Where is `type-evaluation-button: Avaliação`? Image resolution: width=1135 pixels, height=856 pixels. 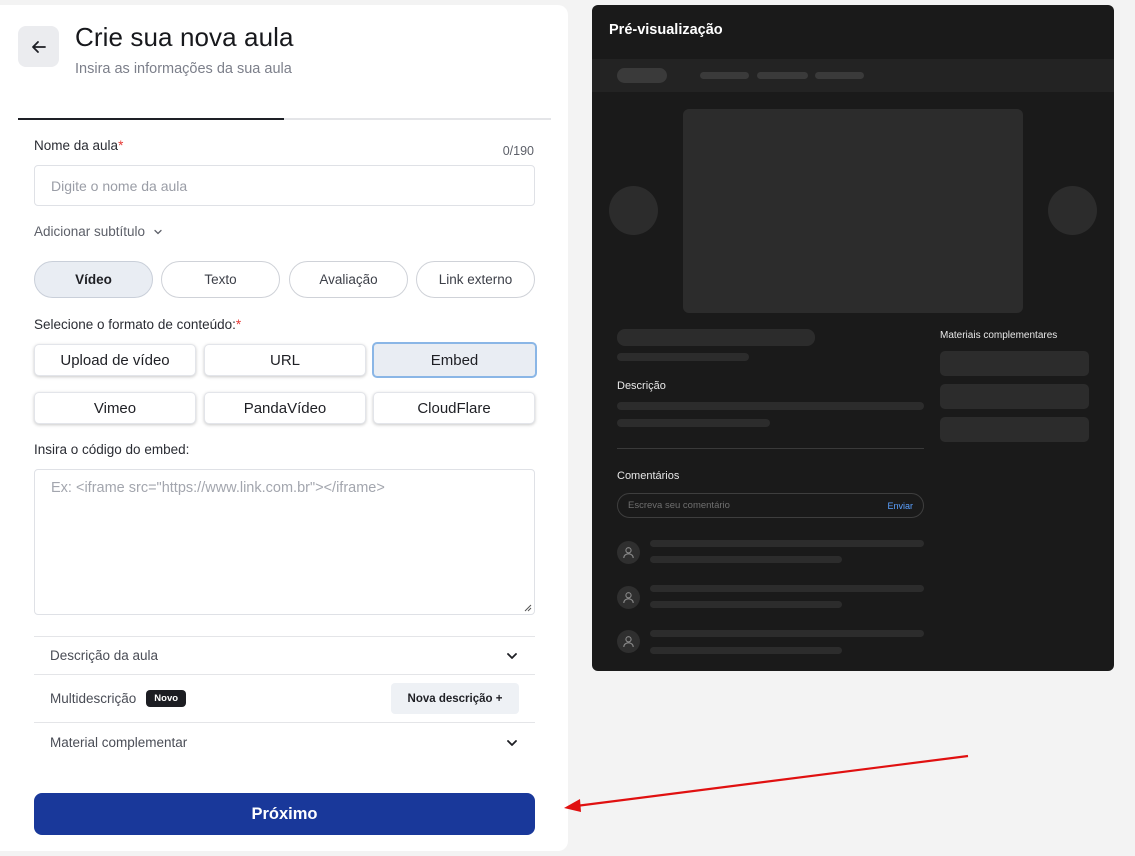
type-evaluation-button: Avaliação is located at coordinates (348, 279).